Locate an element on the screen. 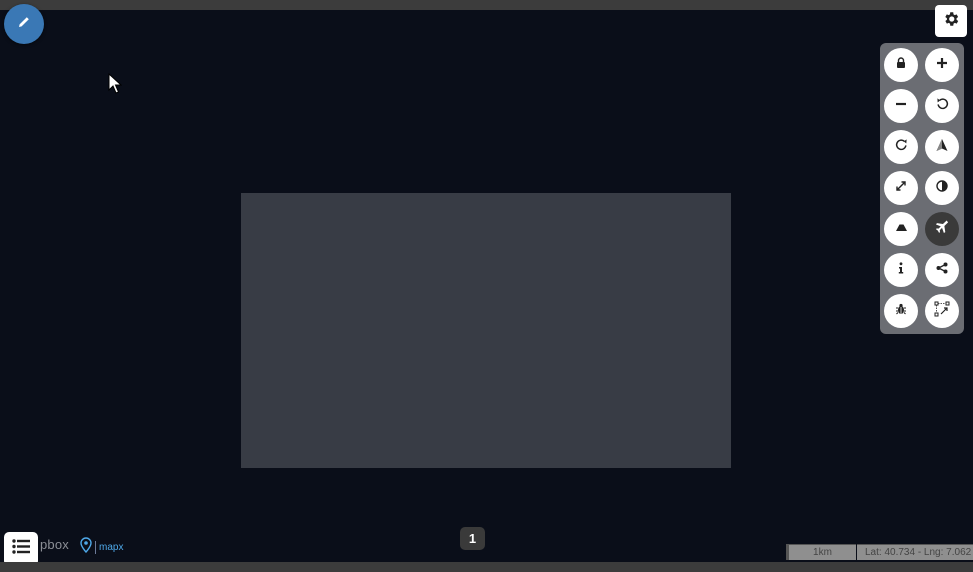 The height and width of the screenshot is (572, 973). lock-icon is located at coordinates (901, 65).